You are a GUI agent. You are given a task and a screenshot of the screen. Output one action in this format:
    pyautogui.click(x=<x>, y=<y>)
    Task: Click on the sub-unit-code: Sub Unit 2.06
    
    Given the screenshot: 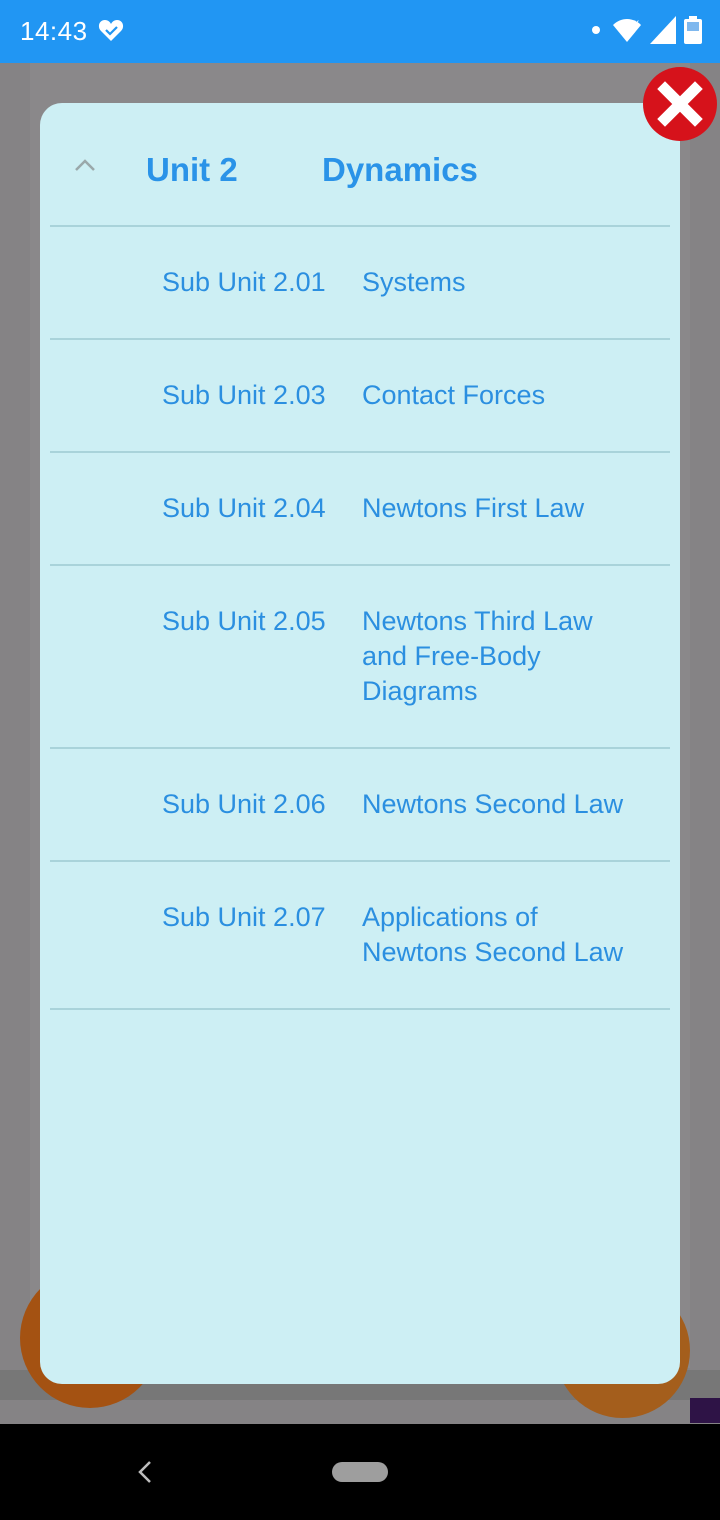 What is the action you would take?
    pyautogui.click(x=244, y=804)
    